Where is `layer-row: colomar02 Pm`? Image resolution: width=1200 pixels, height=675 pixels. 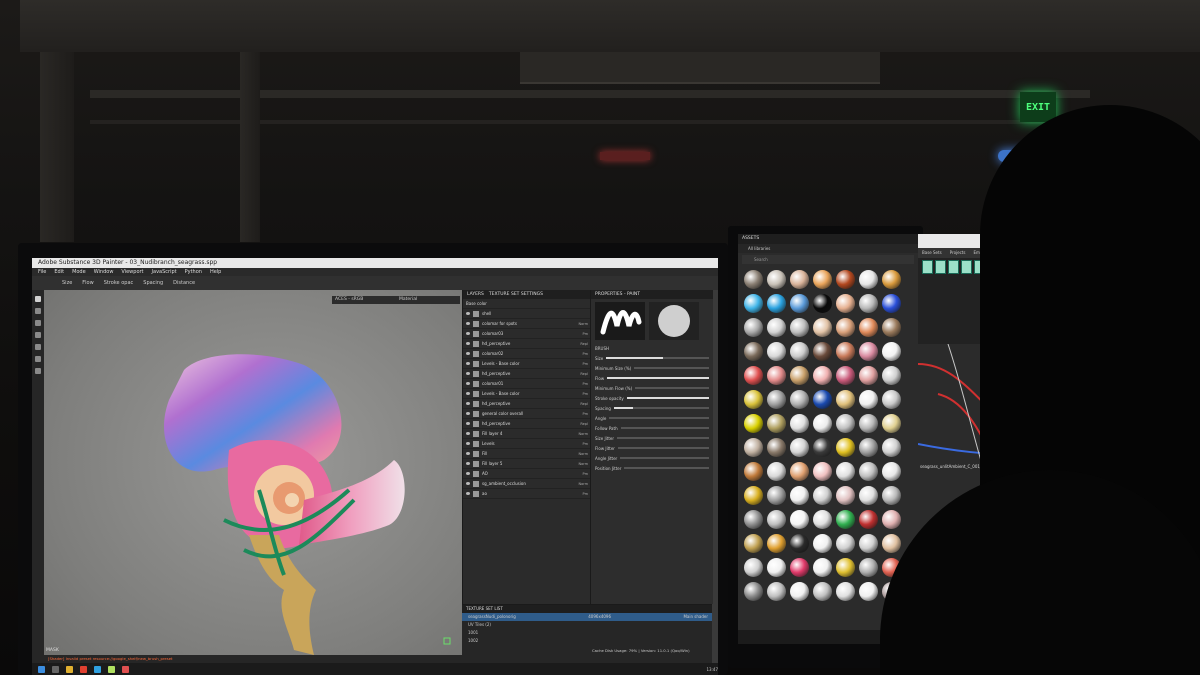 layer-row: colomar02 Pm is located at coordinates (527, 354).